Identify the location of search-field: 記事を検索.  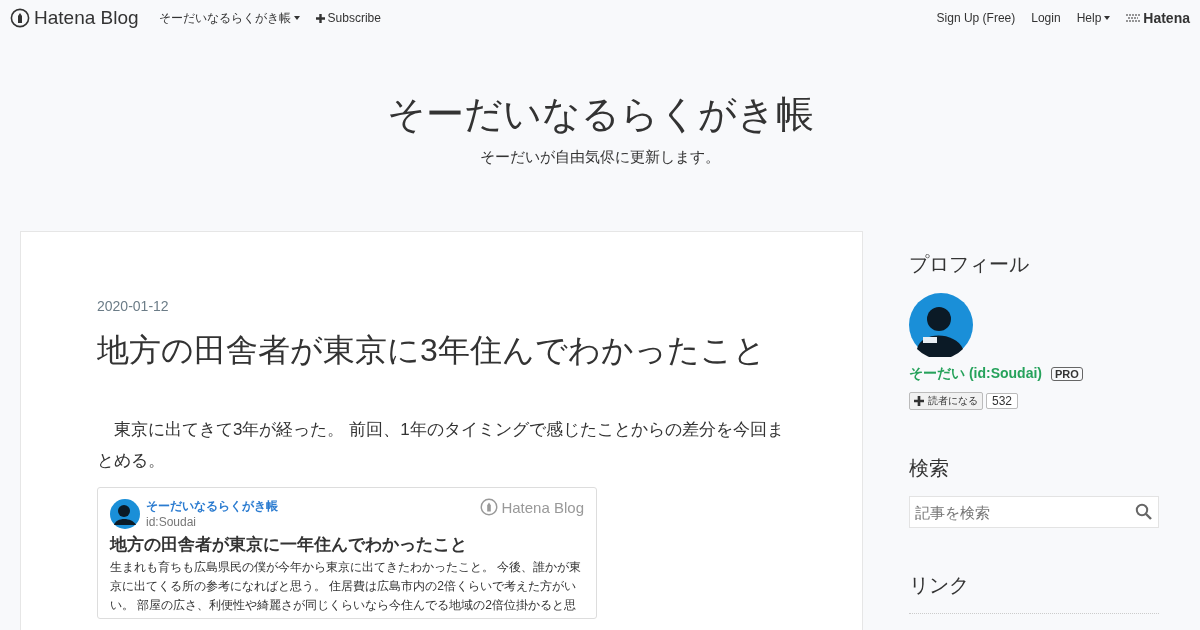
(1034, 512).